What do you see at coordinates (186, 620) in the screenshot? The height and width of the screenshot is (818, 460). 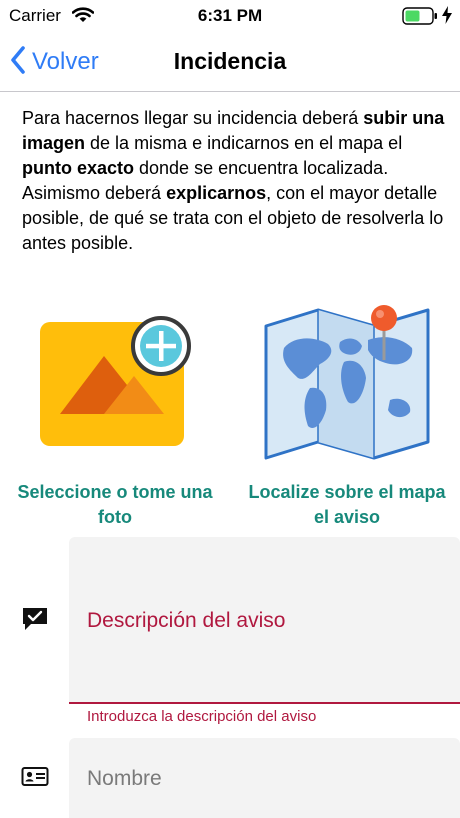 I see `description-placeholder: Descripción del aviso` at bounding box center [186, 620].